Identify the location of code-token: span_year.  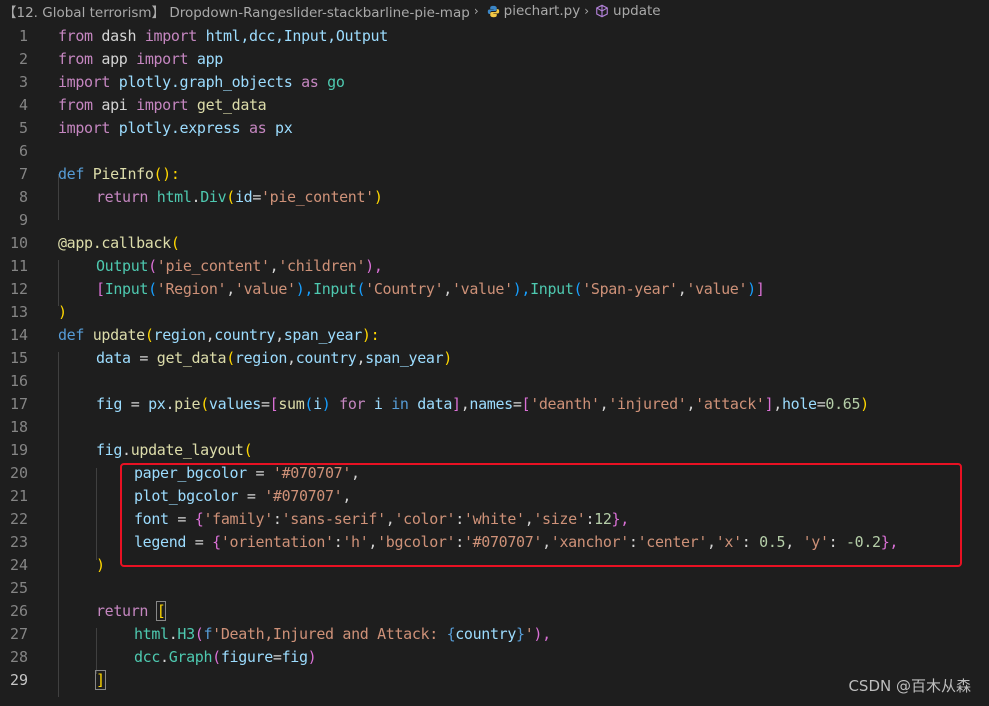
(322, 334).